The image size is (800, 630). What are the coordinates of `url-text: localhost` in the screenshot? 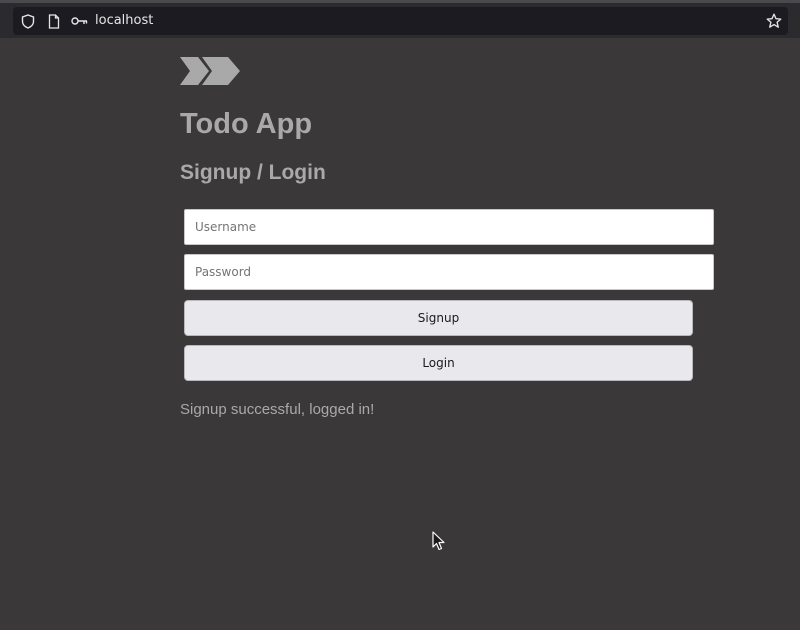 It's located at (124, 21).